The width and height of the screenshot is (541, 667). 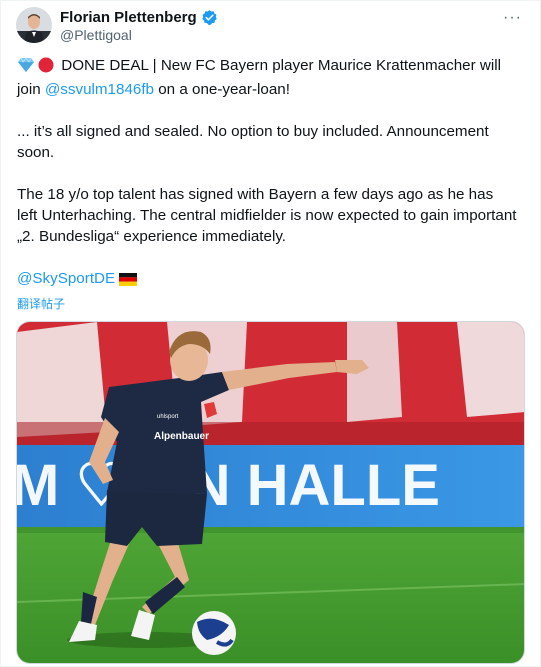 What do you see at coordinates (66, 278) in the screenshot?
I see `mention-link-skysport: @SkySportDE` at bounding box center [66, 278].